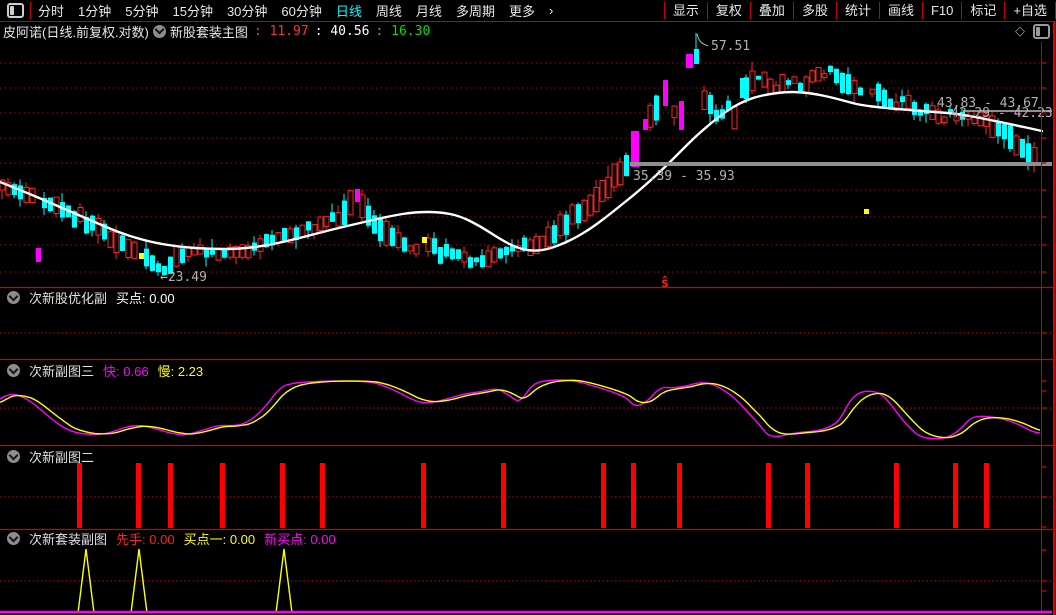 Image resolution: width=1056 pixels, height=615 pixels. I want to click on panel-name: 次新副图三, so click(62, 371).